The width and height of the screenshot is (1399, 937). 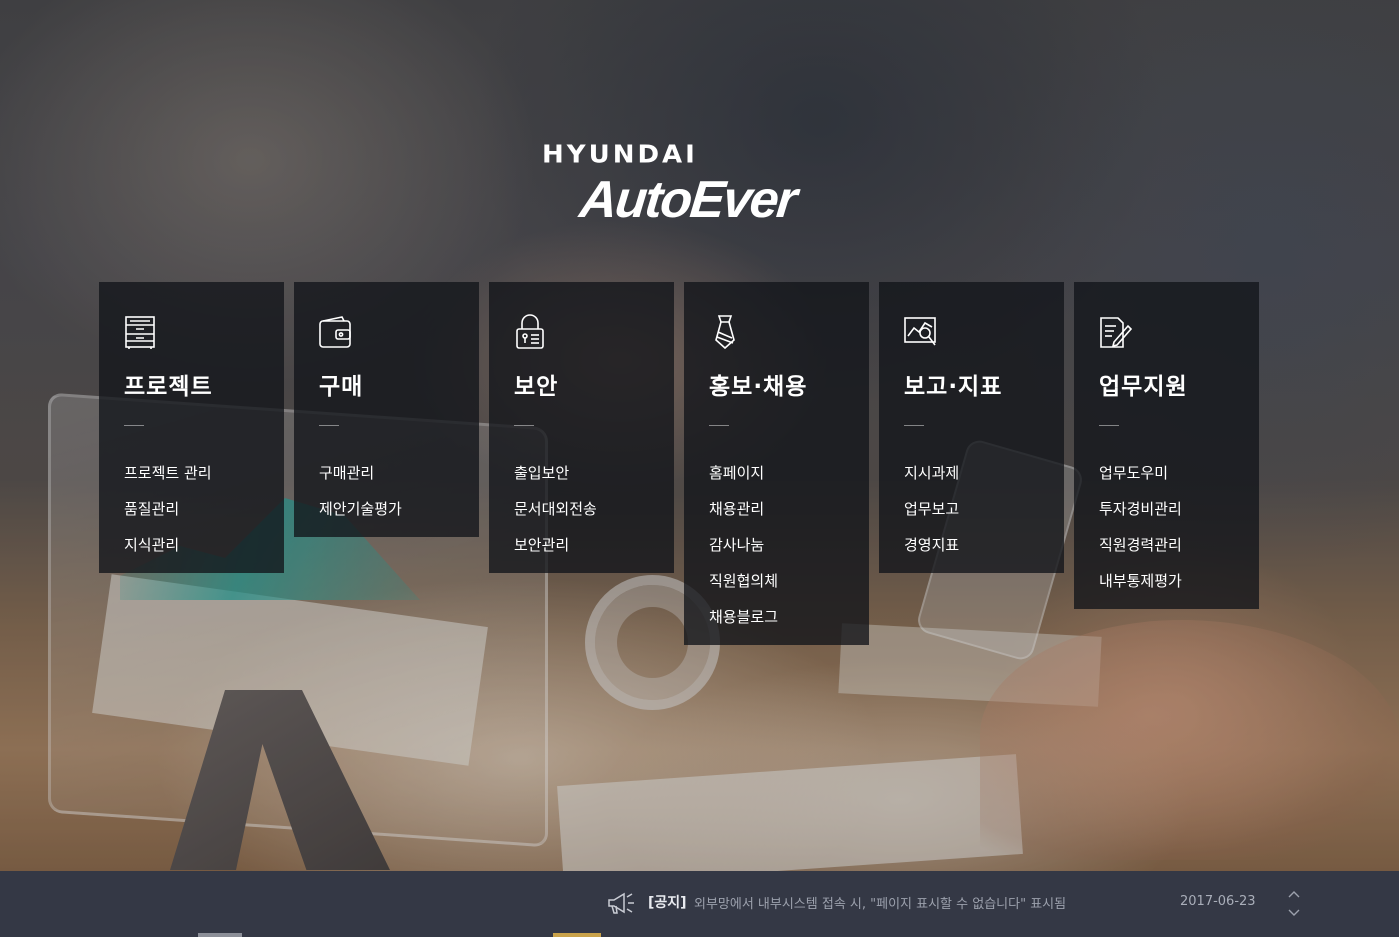 I want to click on document-pen-icon, so click(x=1115, y=332).